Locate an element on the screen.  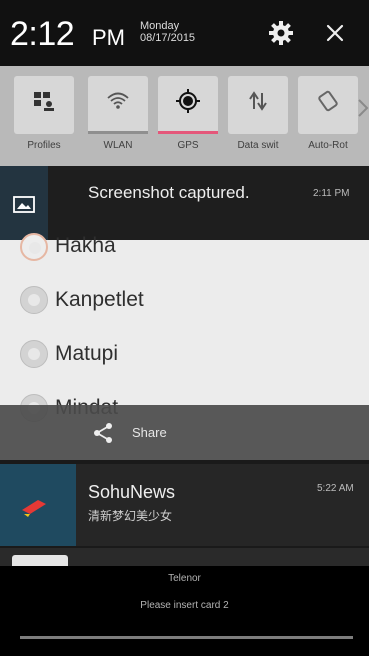
date-display: Monday 08/17/2015 is located at coordinates (167, 32).